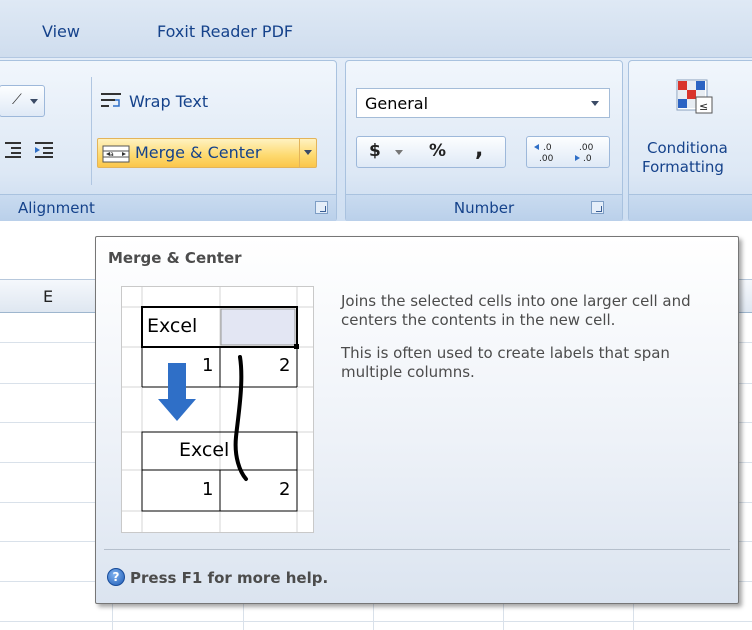  I want to click on tab-view: View, so click(61, 31).